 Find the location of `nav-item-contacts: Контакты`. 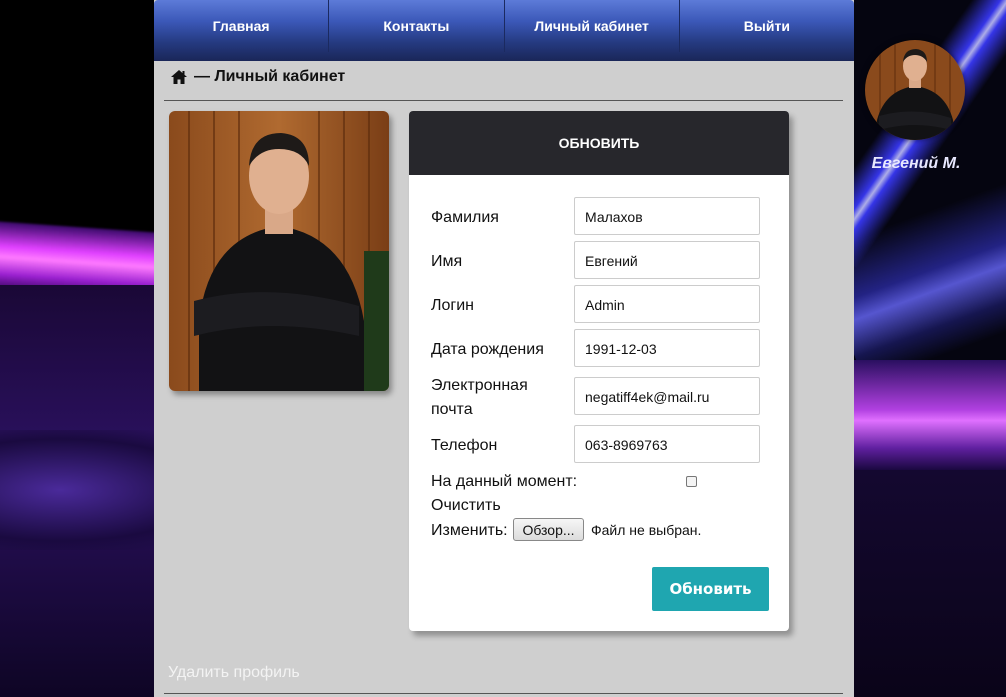

nav-item-contacts: Контакты is located at coordinates (417, 26).